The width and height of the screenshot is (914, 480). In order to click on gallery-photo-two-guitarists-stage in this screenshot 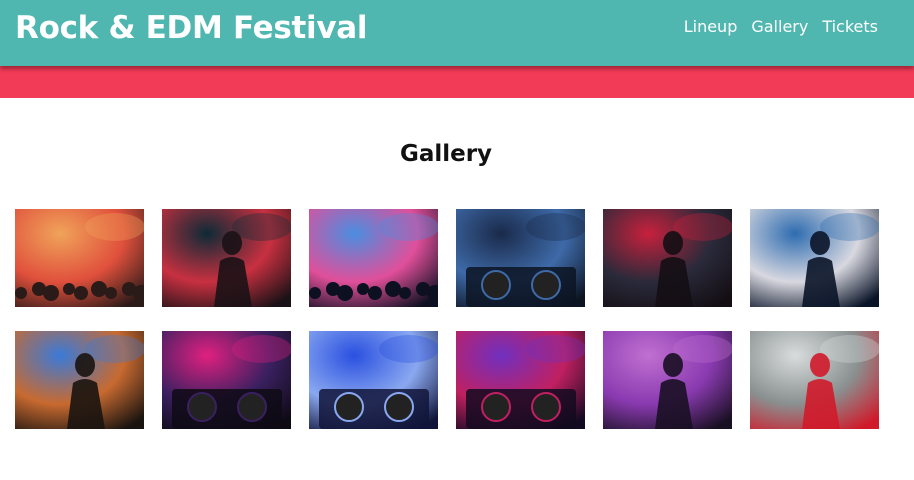, I will do `click(667, 380)`.